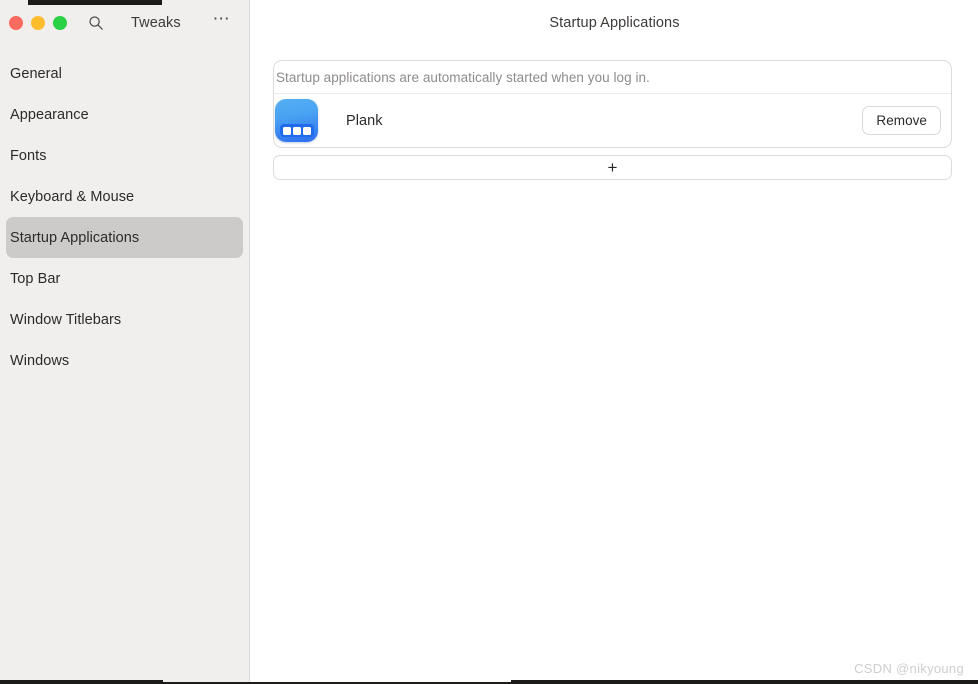 The height and width of the screenshot is (684, 978). I want to click on search-button, so click(96, 23).